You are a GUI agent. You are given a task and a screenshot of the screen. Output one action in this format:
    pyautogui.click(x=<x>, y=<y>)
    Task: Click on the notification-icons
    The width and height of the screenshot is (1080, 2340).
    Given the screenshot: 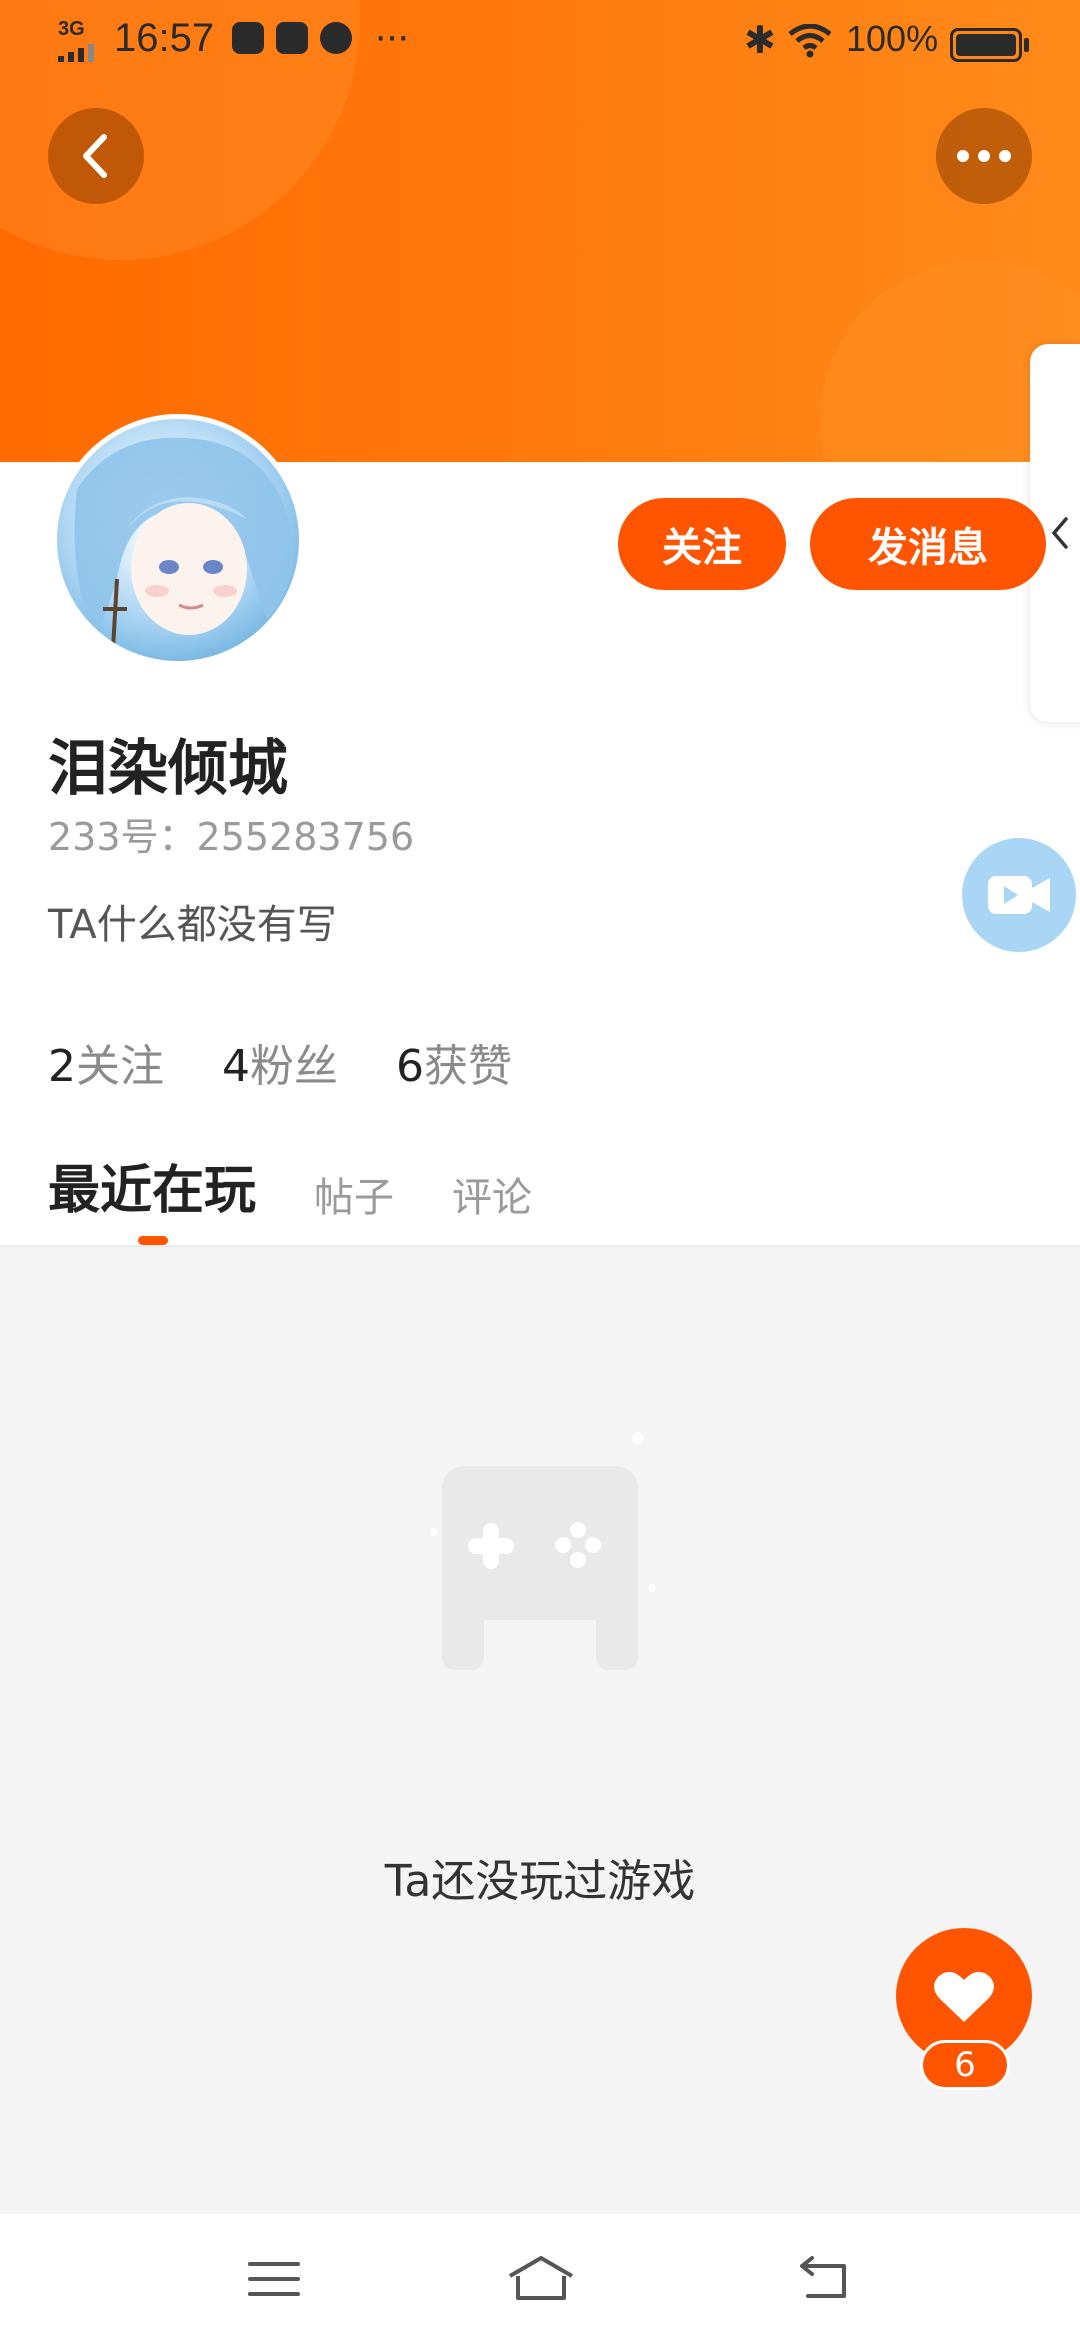 What is the action you would take?
    pyautogui.click(x=292, y=38)
    